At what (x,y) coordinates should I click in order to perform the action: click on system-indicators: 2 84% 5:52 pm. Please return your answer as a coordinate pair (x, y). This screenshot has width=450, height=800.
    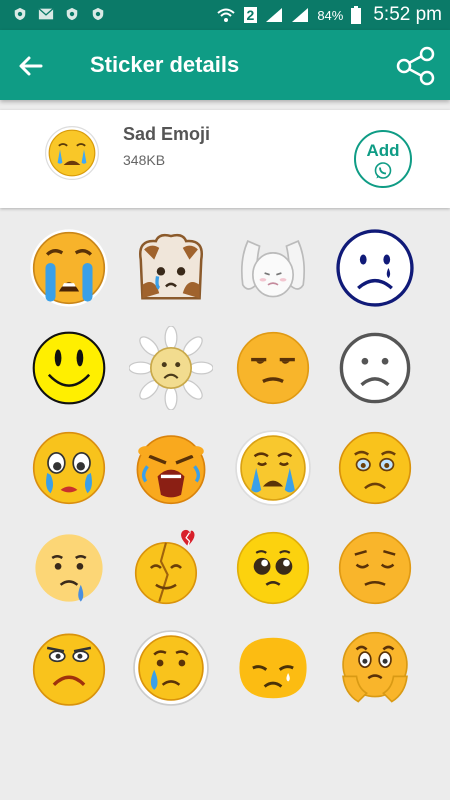
    Looking at the image, I should click on (329, 15).